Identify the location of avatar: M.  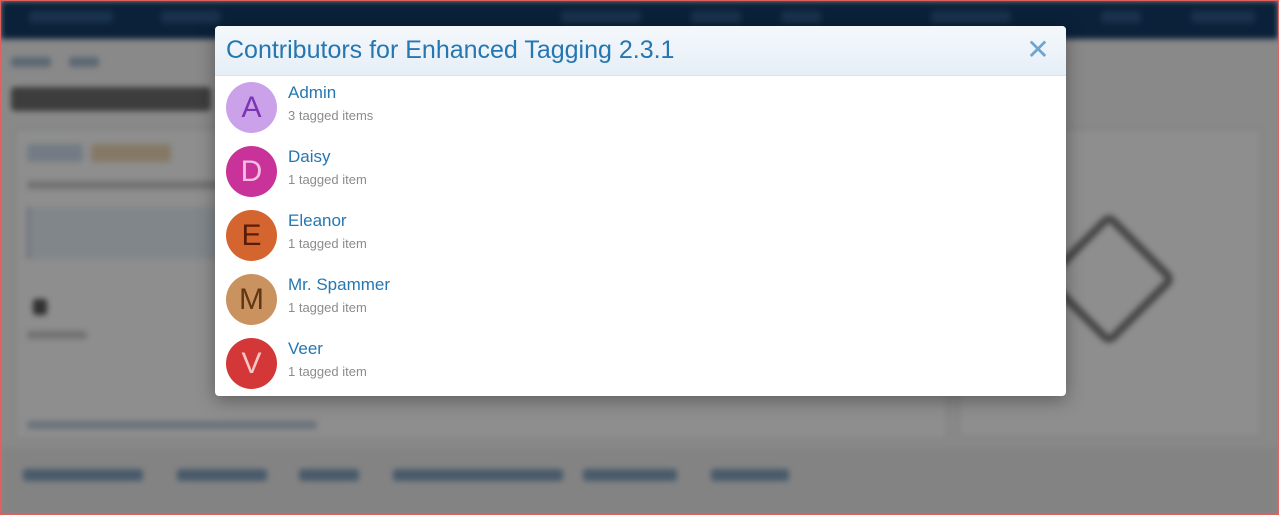
(251, 299).